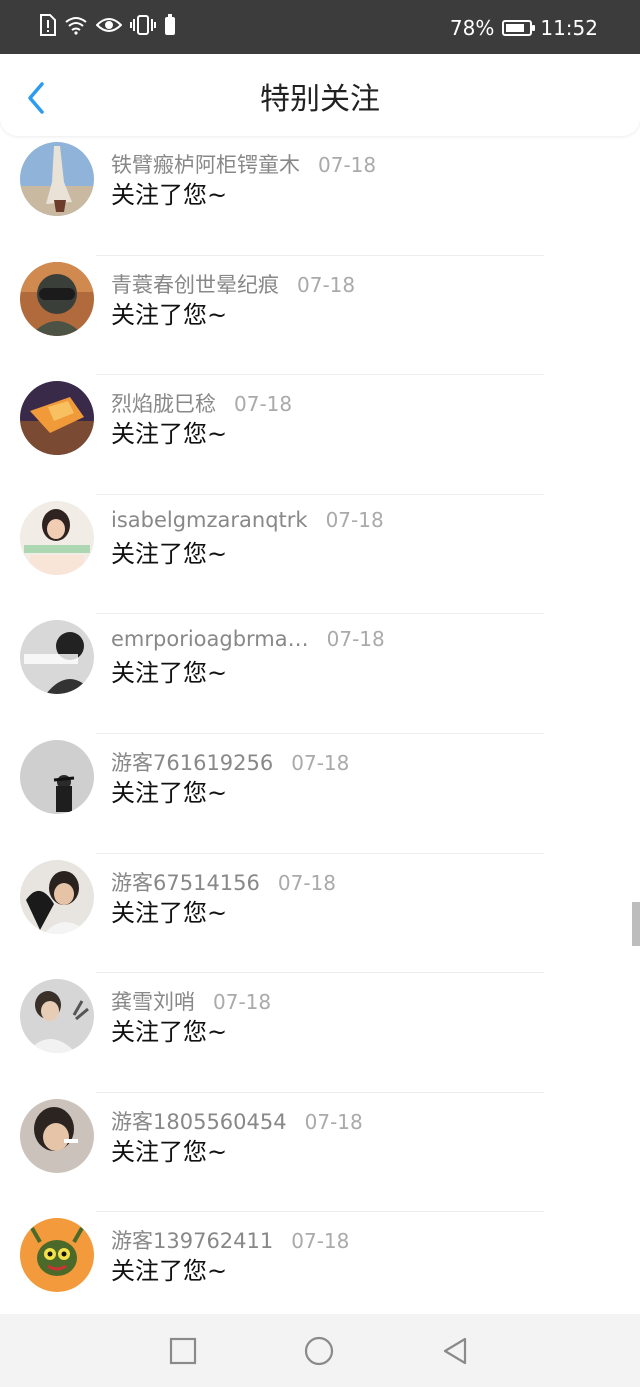 This screenshot has width=640, height=1387. Describe the element at coordinates (170, 24) in the screenshot. I see `battery-small-icon` at that location.